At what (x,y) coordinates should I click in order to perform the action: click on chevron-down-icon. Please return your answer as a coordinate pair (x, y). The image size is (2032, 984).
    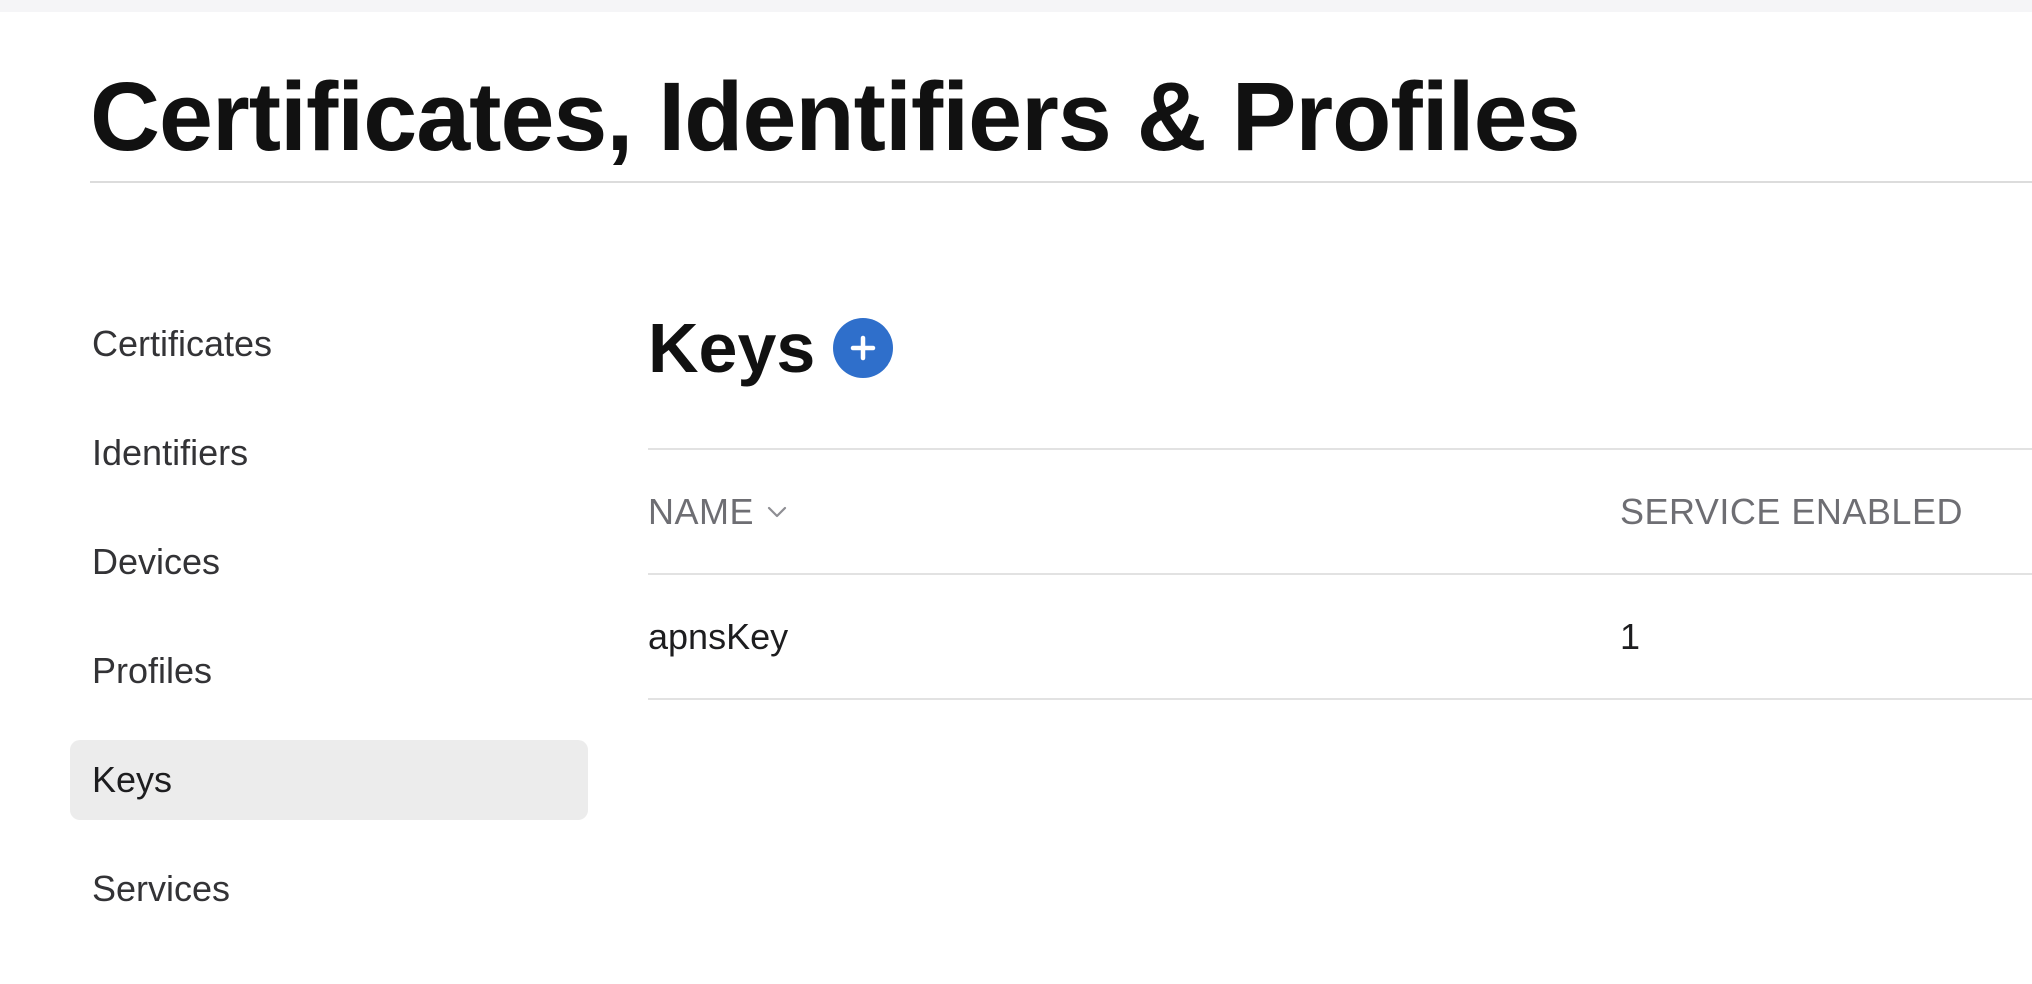
    Looking at the image, I should click on (777, 512).